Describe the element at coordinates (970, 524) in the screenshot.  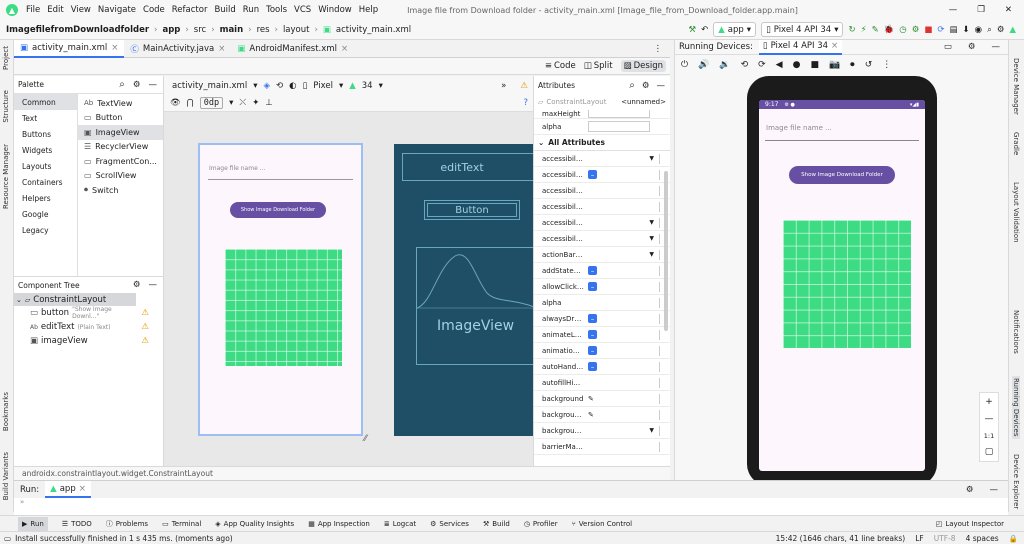
I see `tool-window-layout-inspector: ◰ Layout Inspector` at that location.